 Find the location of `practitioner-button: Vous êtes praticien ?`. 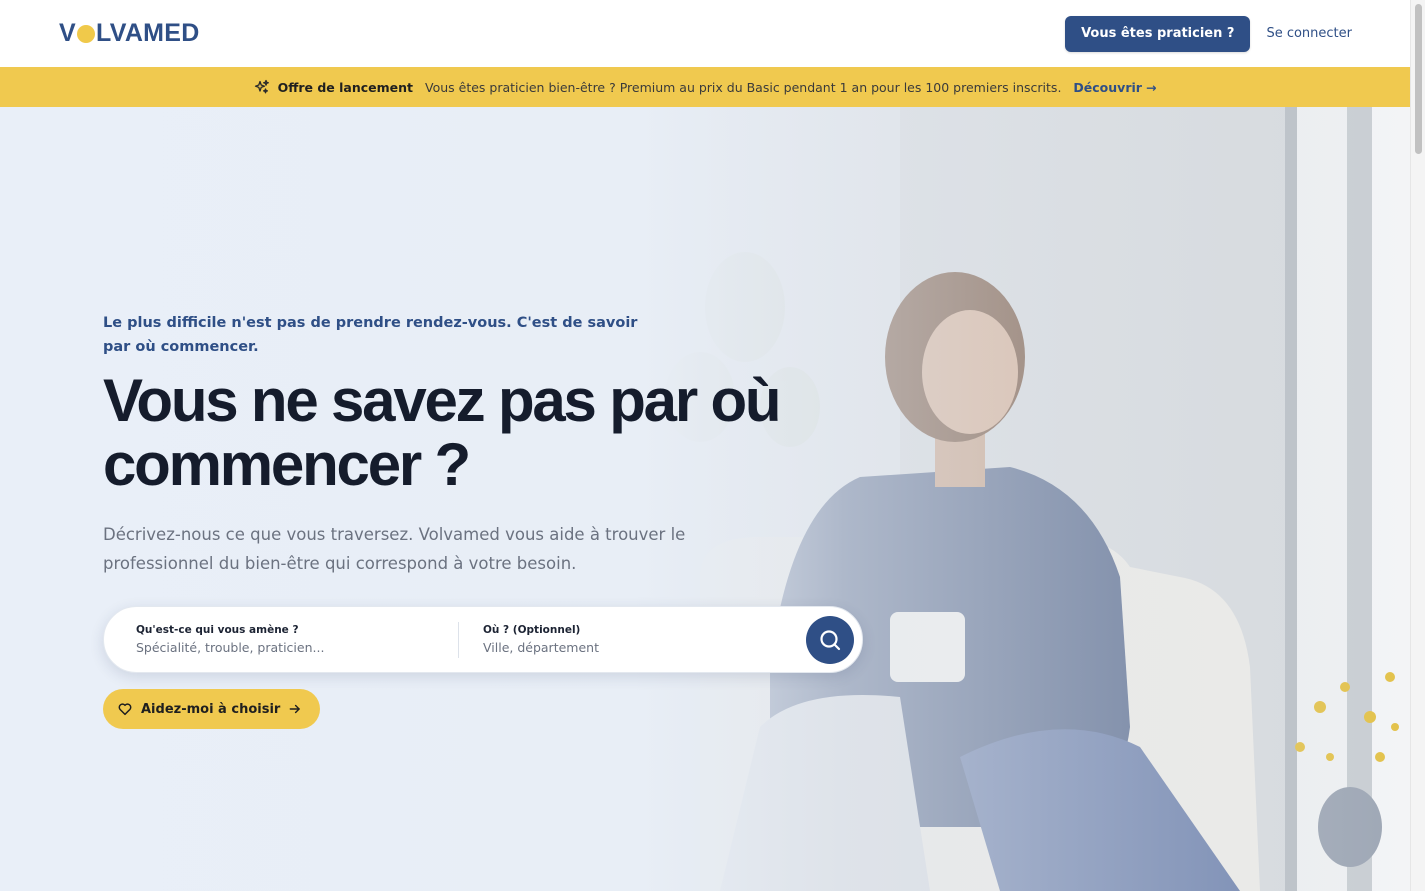

practitioner-button: Vous êtes praticien ? is located at coordinates (1158, 33).